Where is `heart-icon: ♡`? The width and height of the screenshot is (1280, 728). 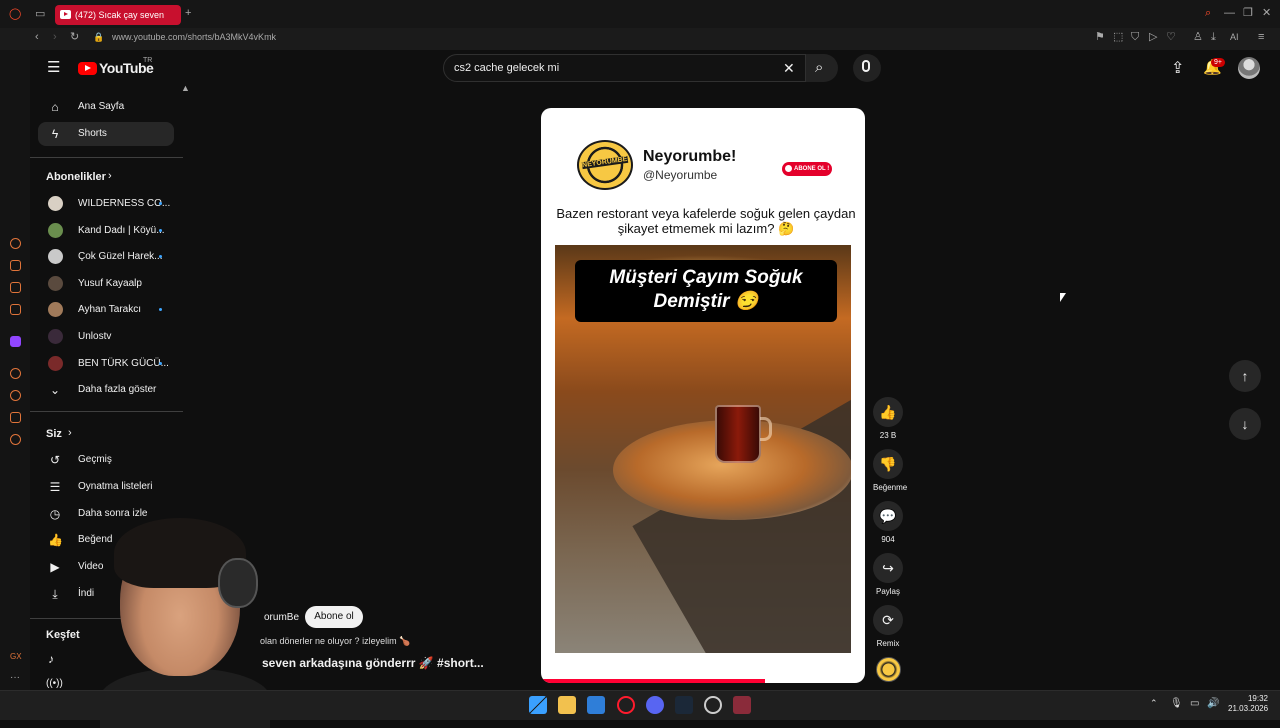 heart-icon: ♡ is located at coordinates (1171, 37).